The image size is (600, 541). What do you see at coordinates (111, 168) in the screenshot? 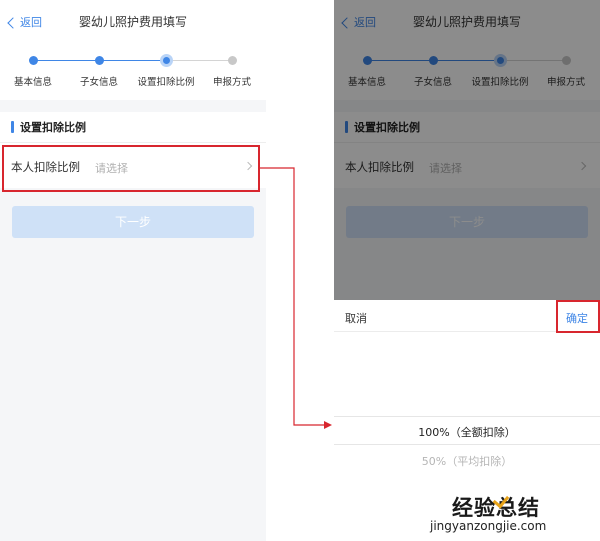
I see `deduction-ratio-placeholder: 请选择` at bounding box center [111, 168].